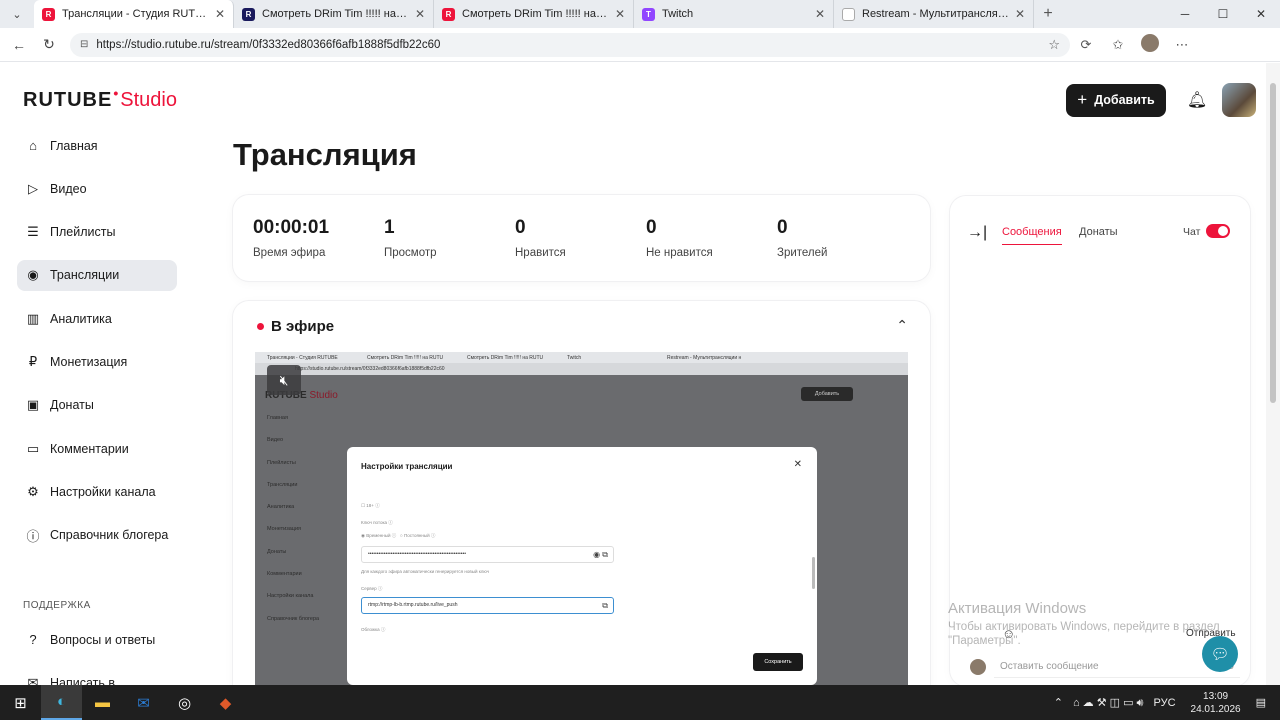  I want to click on sidebar-item: ⓘ Справочник блогера, so click(97, 535).